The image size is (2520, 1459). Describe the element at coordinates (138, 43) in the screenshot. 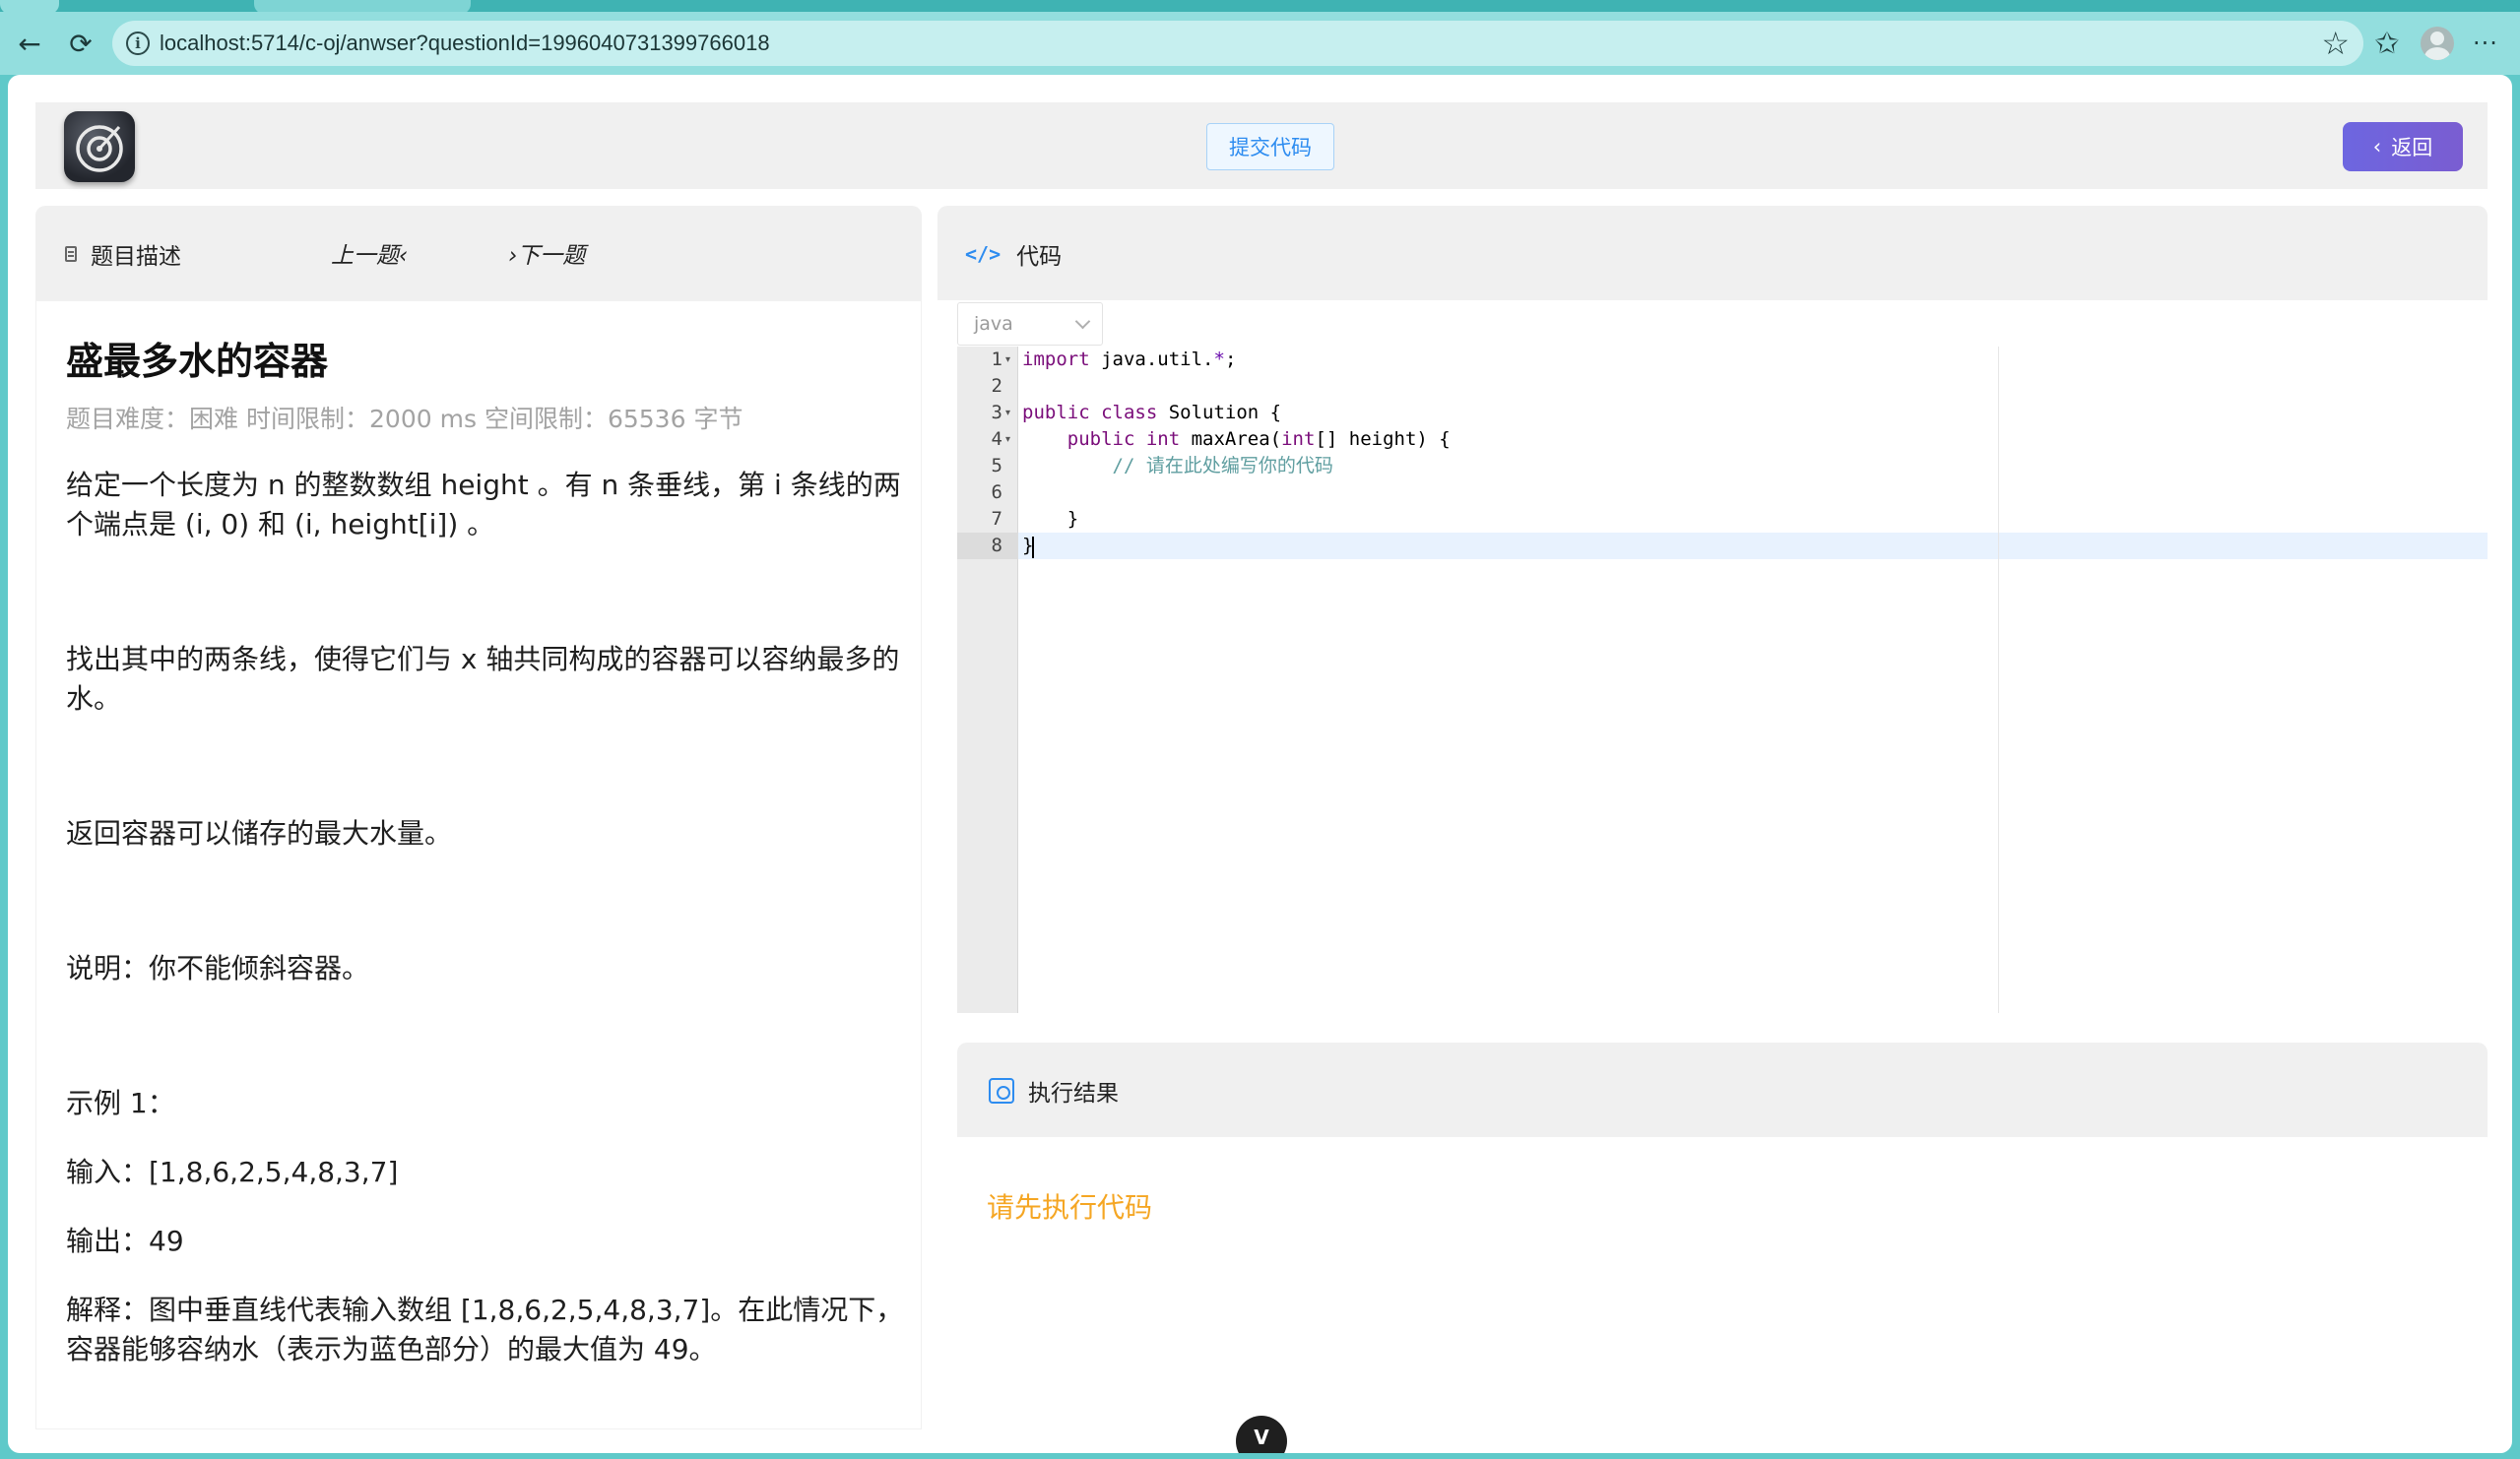

I see `info-icon: i` at that location.